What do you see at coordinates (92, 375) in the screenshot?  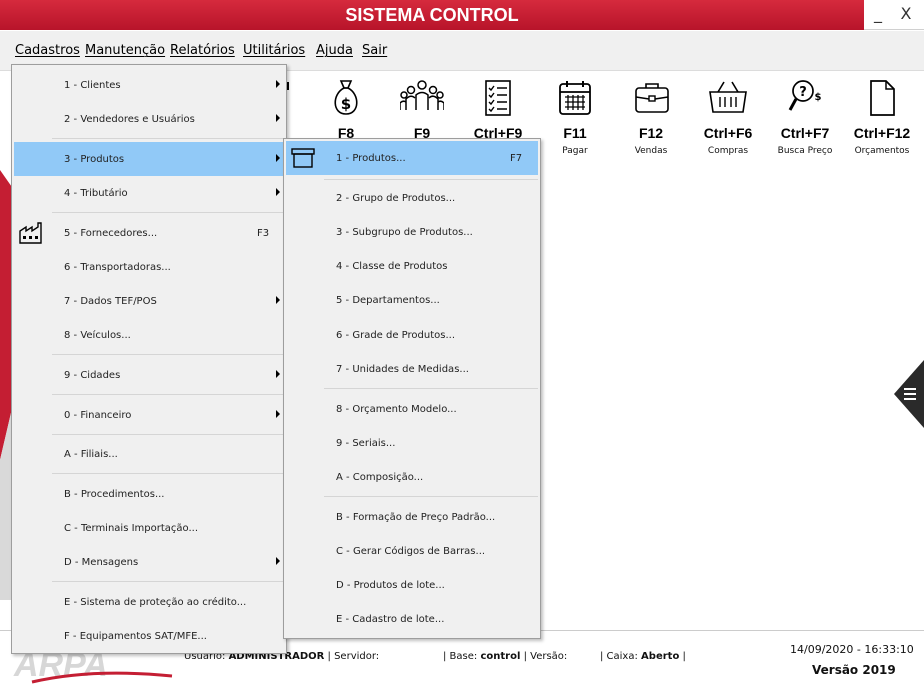 I see `menu-item-label: 9 - Cidades` at bounding box center [92, 375].